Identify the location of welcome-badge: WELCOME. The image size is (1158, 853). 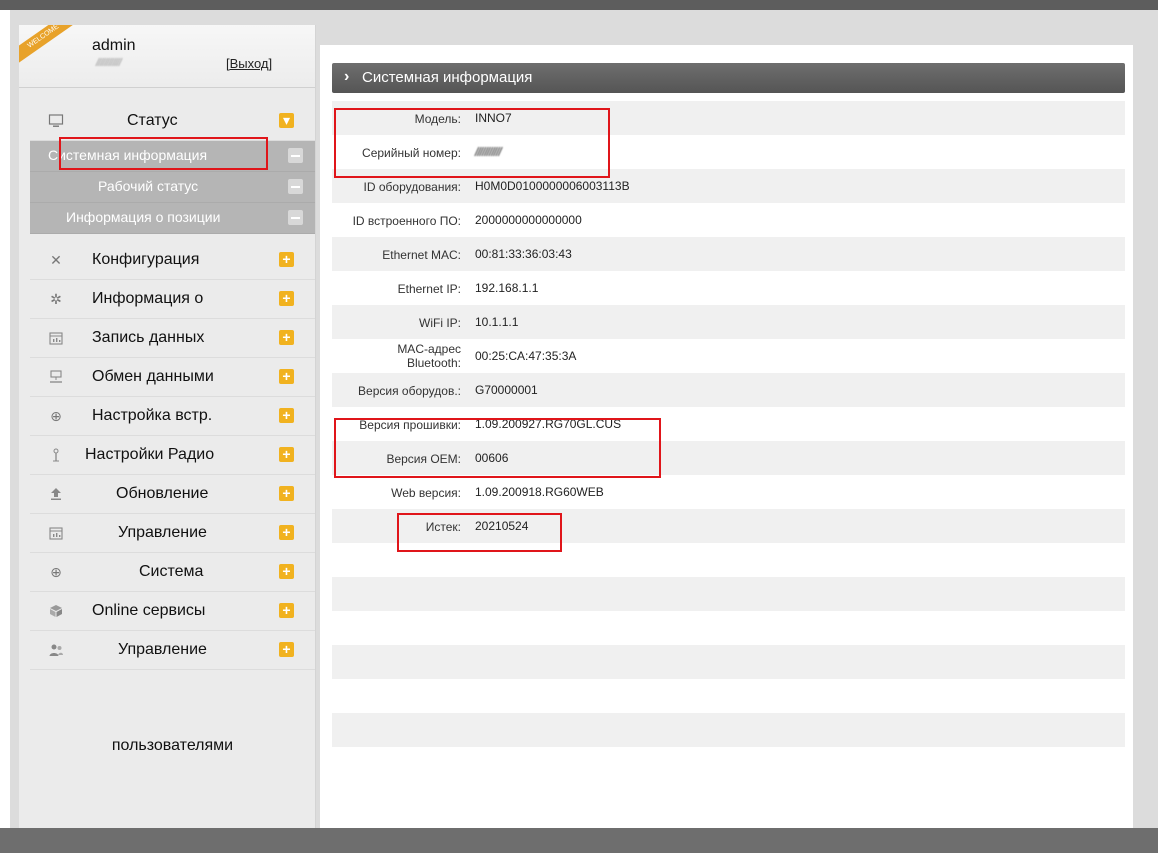
(49, 46).